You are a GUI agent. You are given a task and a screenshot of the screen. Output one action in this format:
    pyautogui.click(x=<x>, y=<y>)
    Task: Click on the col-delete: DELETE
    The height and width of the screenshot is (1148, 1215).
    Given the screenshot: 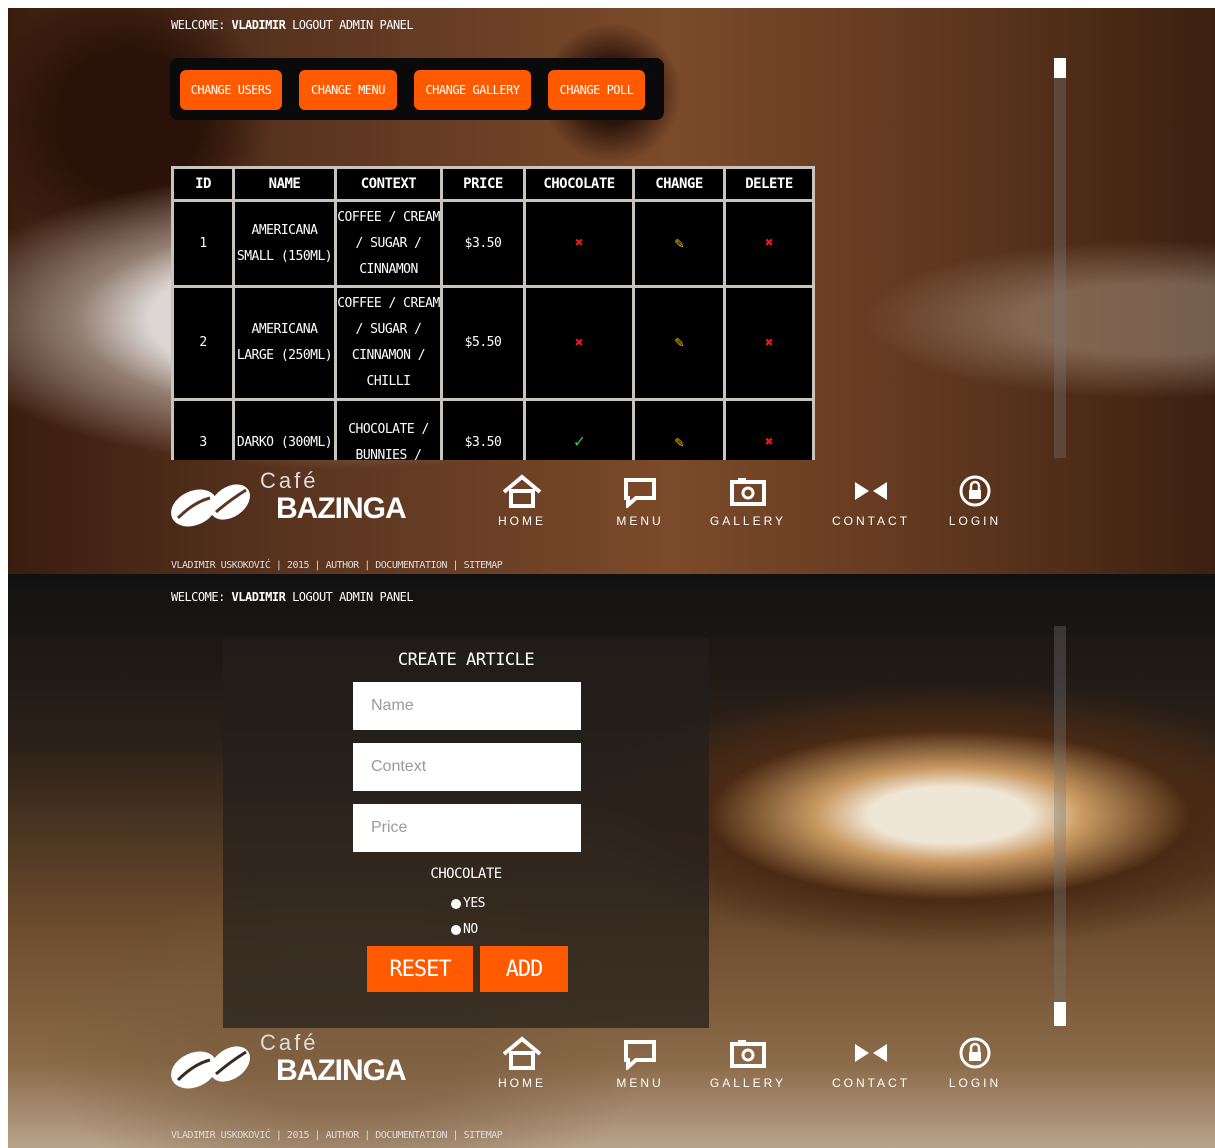 What is the action you would take?
    pyautogui.click(x=769, y=184)
    